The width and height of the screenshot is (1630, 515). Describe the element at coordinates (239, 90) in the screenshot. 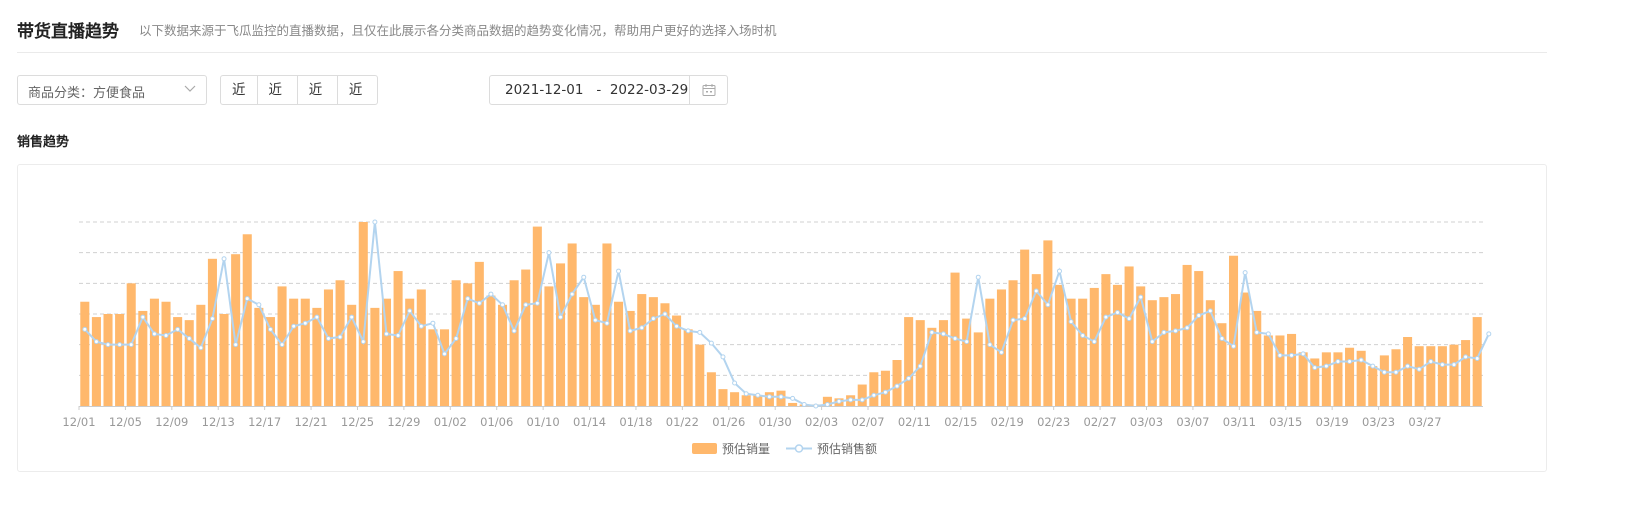

I see `range-button-7d: 近7天` at that location.